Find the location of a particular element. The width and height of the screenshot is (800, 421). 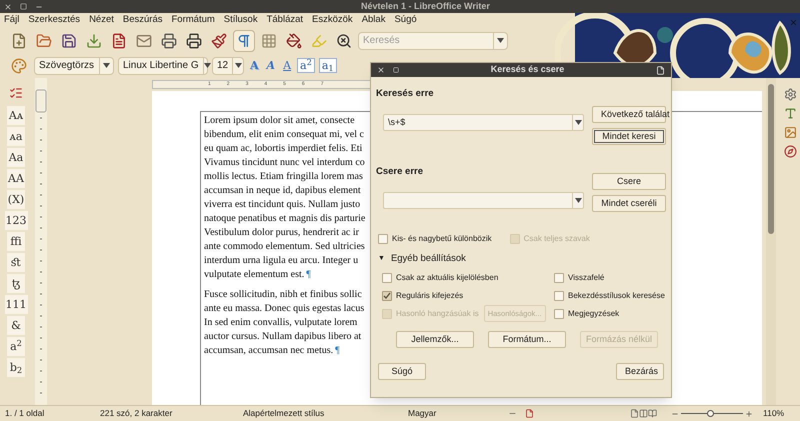

option-label: Bekezdésstílusok keresése is located at coordinates (616, 296).